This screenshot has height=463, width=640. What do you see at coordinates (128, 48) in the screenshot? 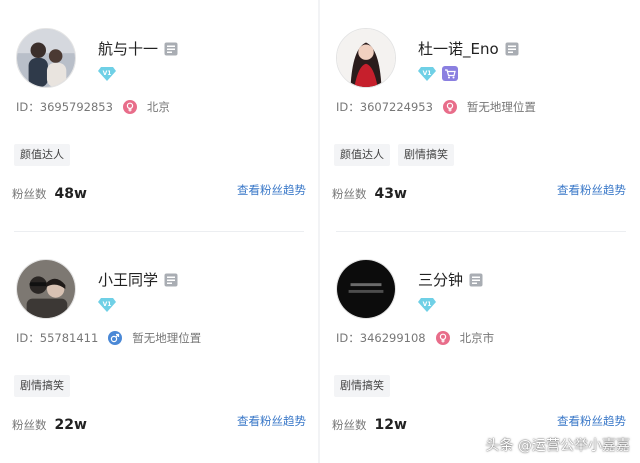
I see `user-name: 航与十一` at bounding box center [128, 48].